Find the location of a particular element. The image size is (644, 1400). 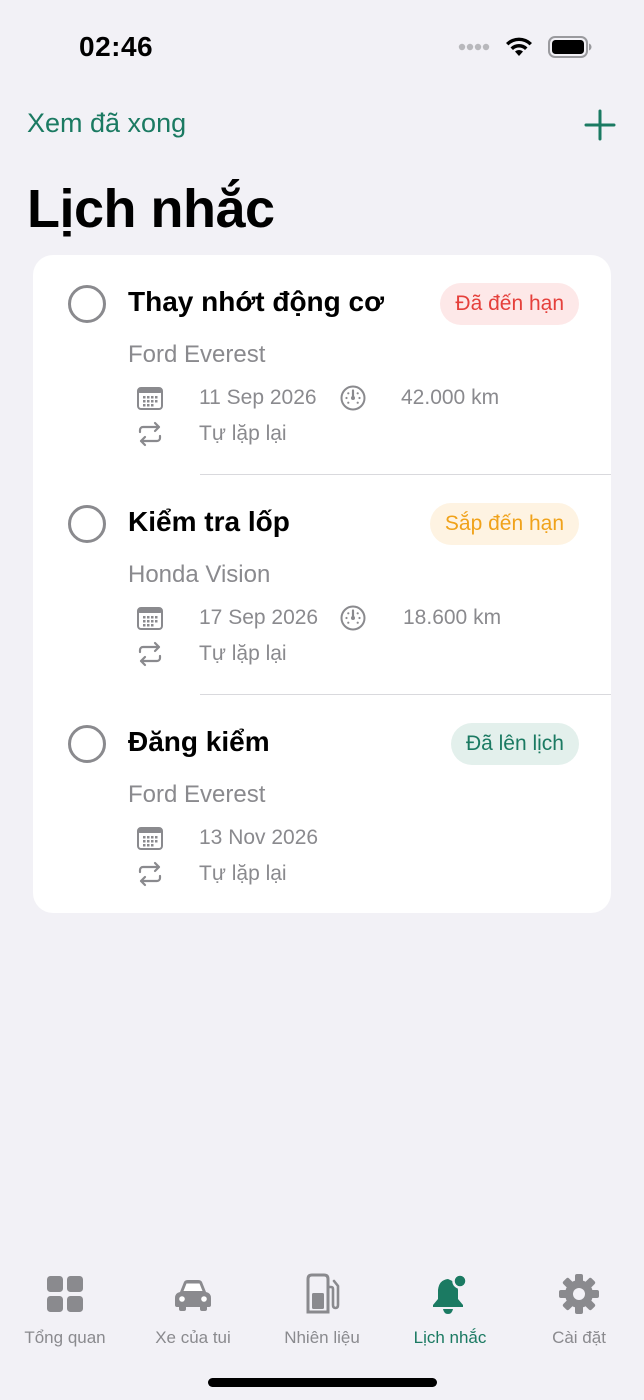

grid-icon is located at coordinates (65, 1294).